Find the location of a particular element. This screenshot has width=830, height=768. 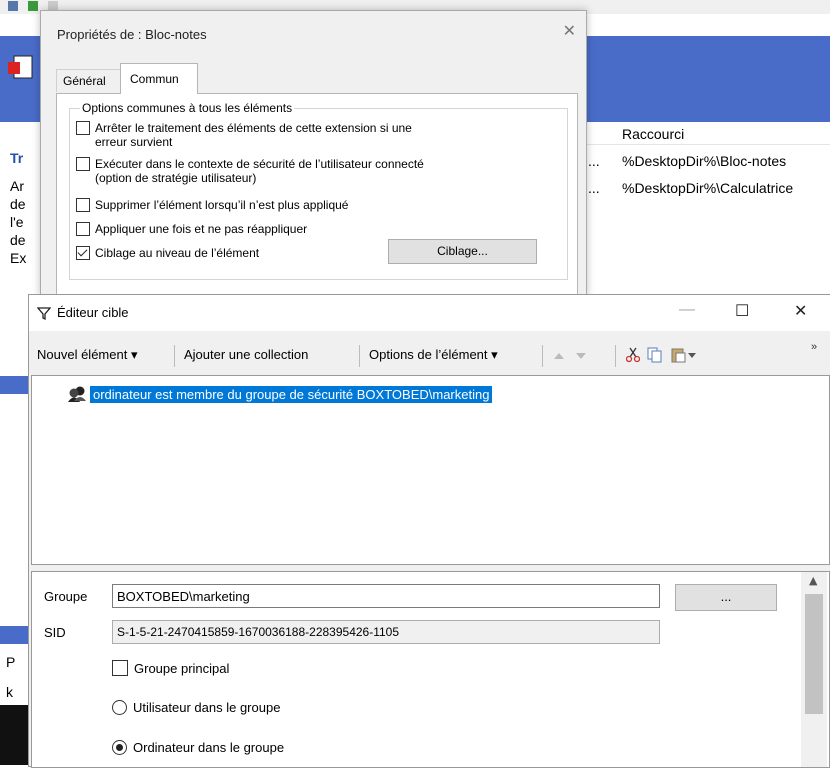

sid-label: SID is located at coordinates (55, 632).